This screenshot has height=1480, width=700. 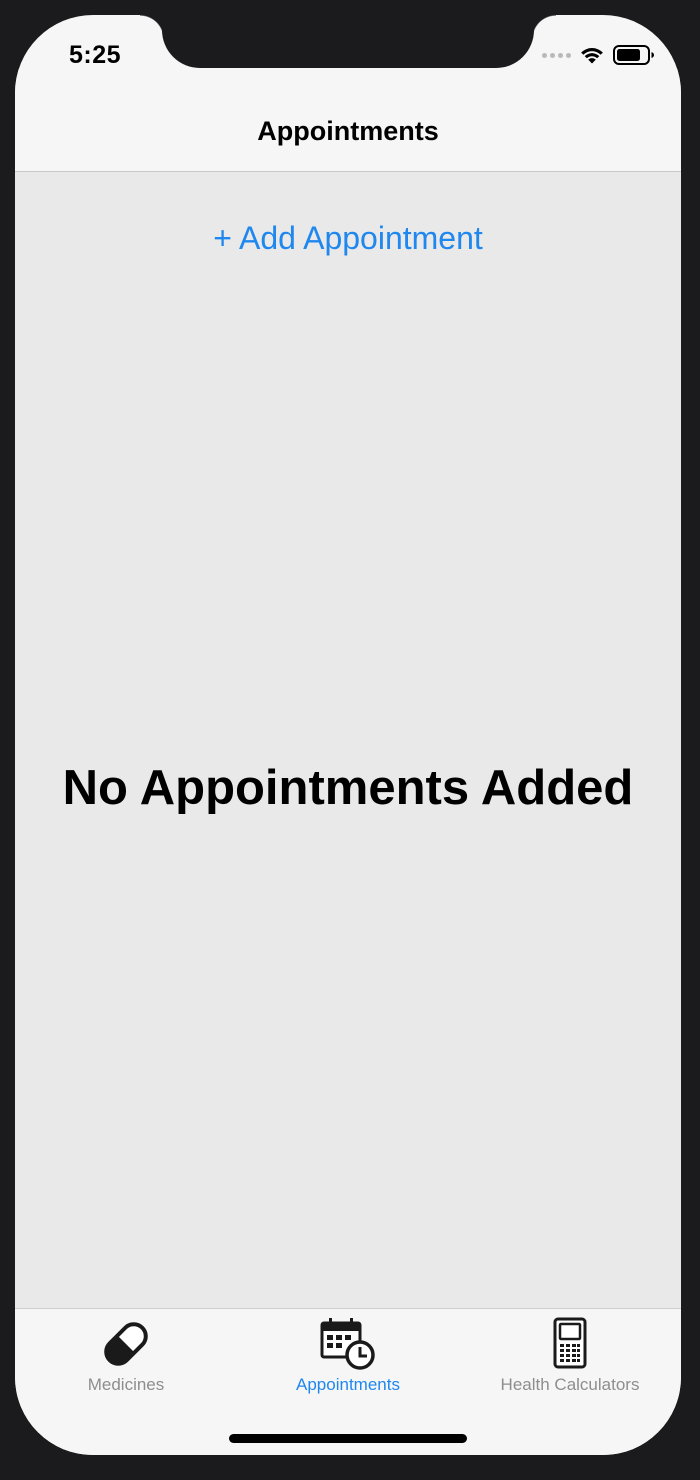 What do you see at coordinates (348, 788) in the screenshot?
I see `empty-state-message: No Appointments Added` at bounding box center [348, 788].